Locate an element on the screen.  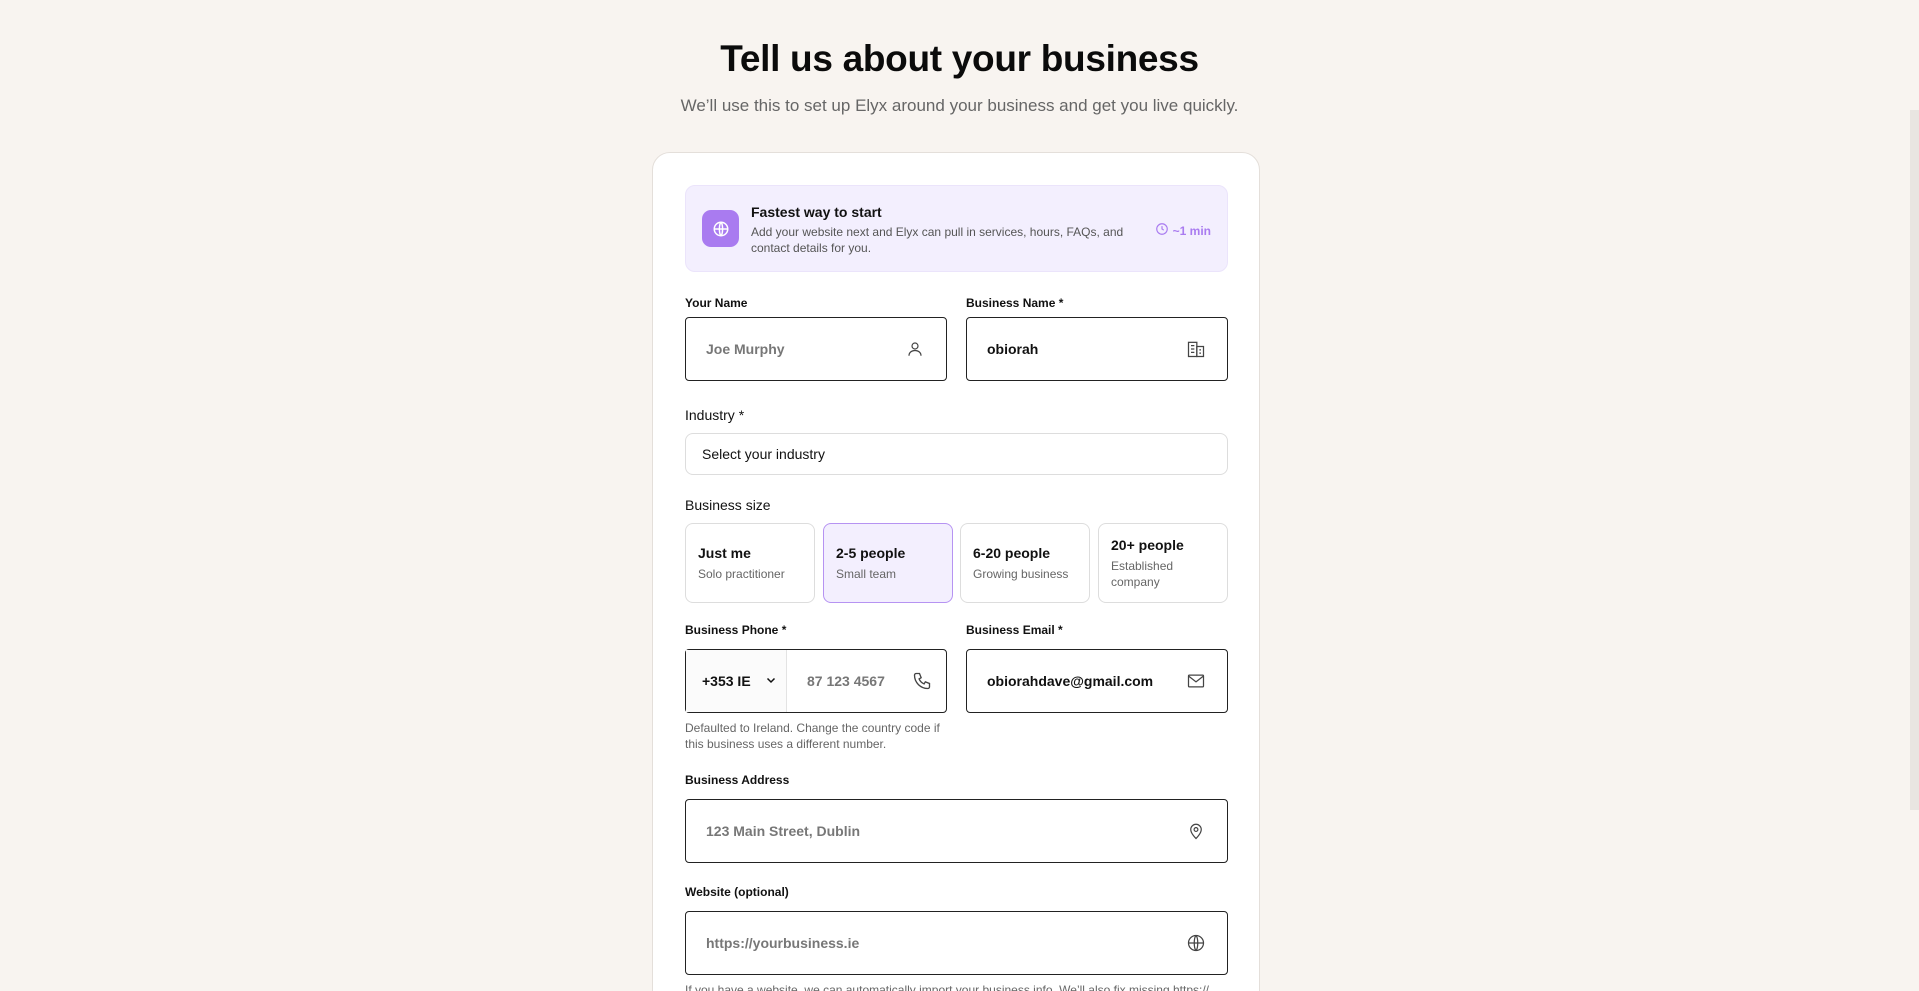
business-size-label: Business size is located at coordinates (728, 505).